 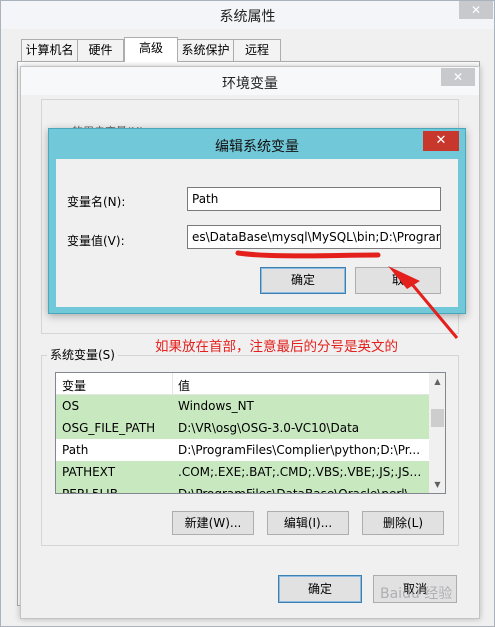 What do you see at coordinates (276, 347) in the screenshot?
I see `annotation-text: 如果放在首部，注意最后的分号是英文的` at bounding box center [276, 347].